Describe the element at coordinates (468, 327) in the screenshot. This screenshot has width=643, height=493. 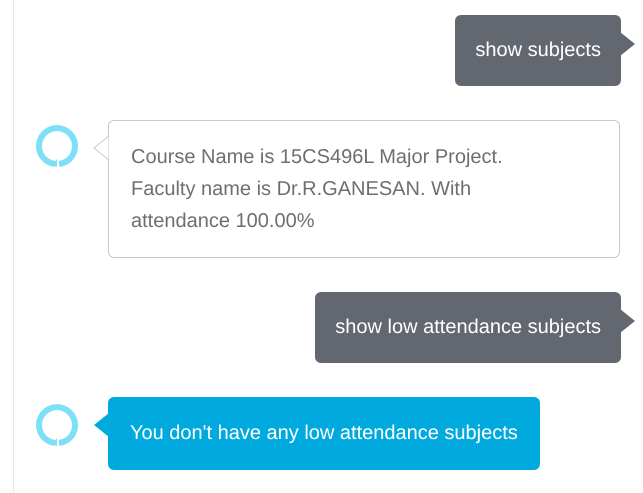
I see `message-bubble: show low attendance subjects` at that location.